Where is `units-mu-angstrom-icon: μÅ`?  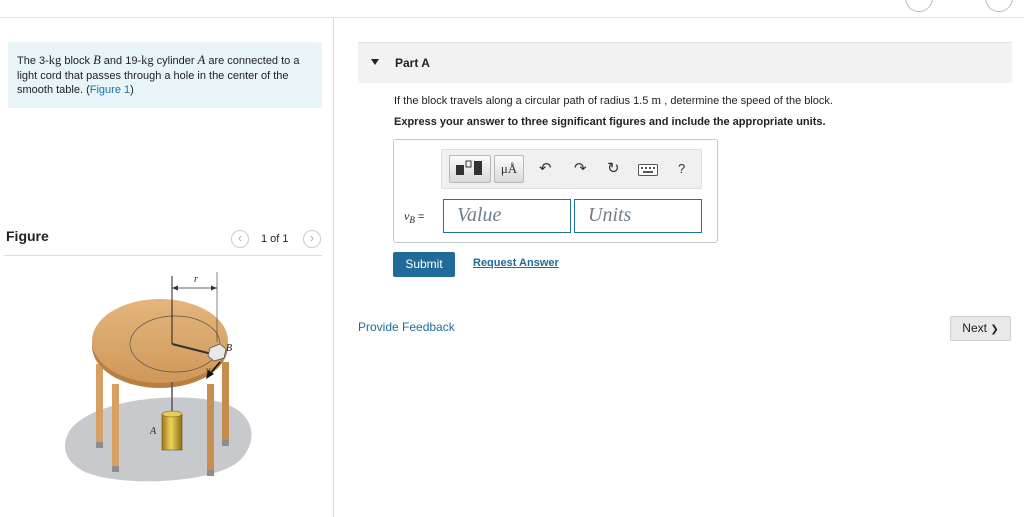 units-mu-angstrom-icon: μÅ is located at coordinates (509, 169).